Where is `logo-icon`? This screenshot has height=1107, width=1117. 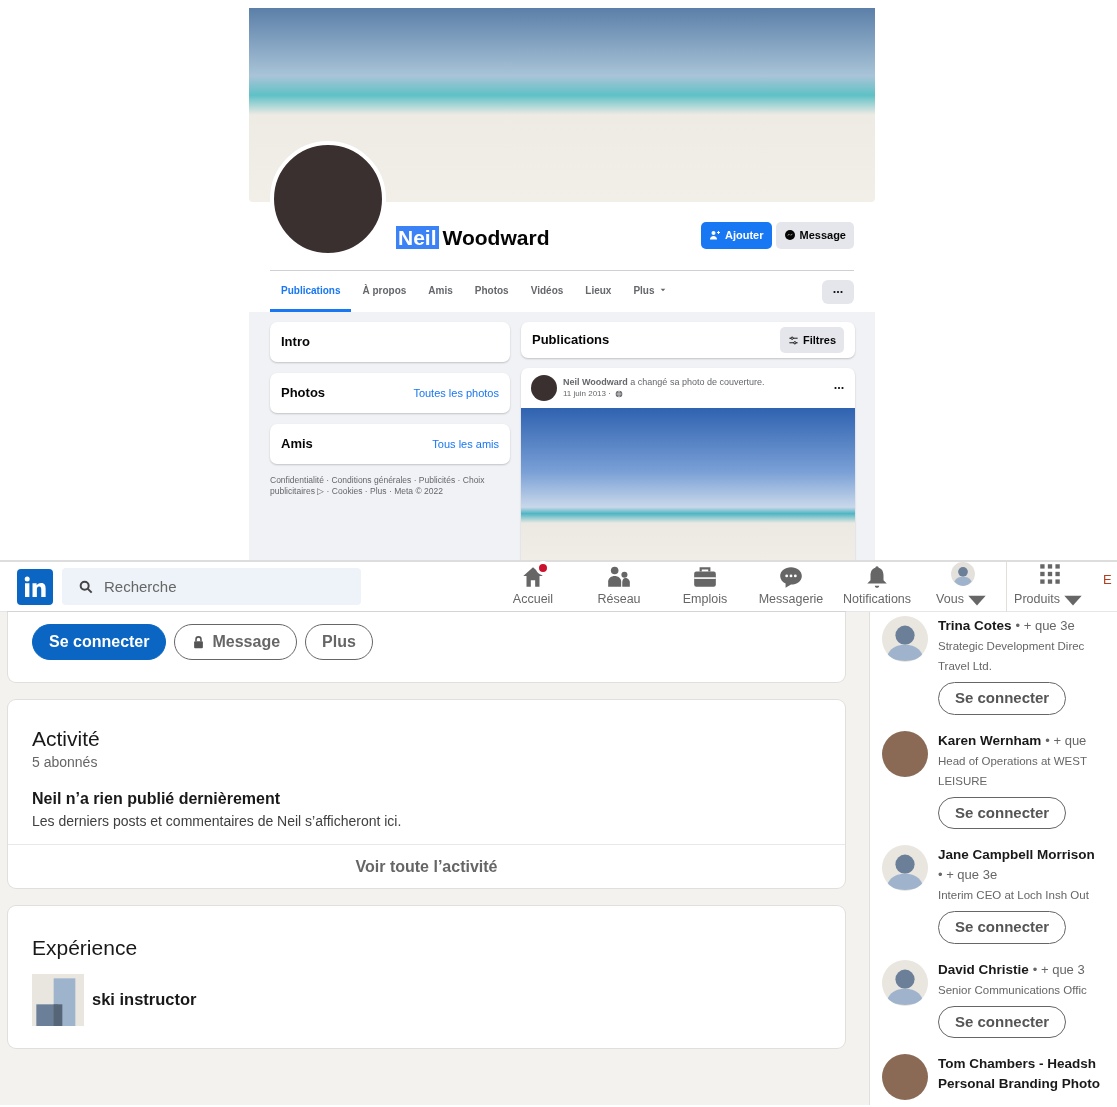
logo-icon is located at coordinates (35, 586).